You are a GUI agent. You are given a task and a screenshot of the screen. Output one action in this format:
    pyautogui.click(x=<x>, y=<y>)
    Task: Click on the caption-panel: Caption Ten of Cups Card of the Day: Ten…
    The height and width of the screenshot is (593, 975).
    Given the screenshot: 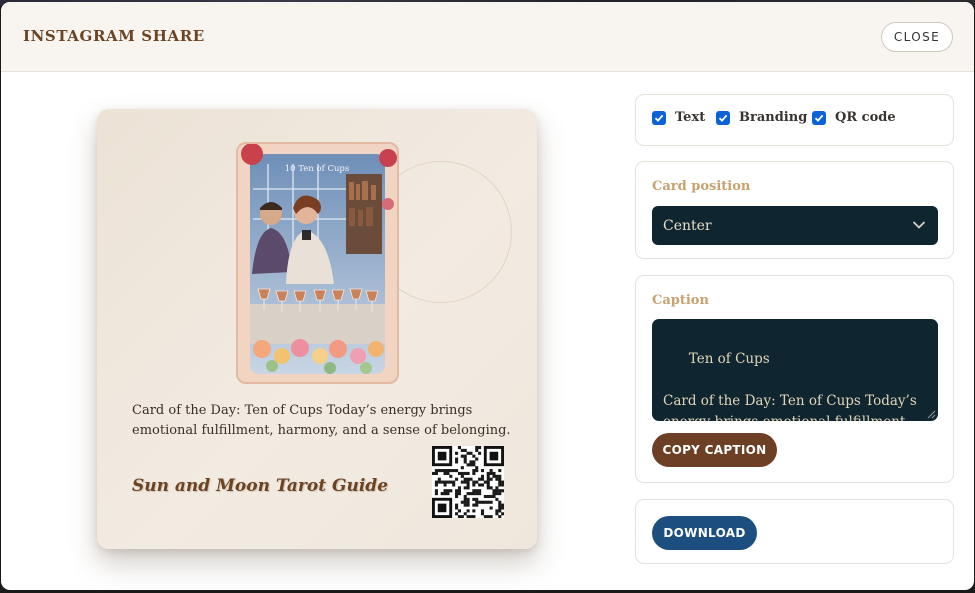 What is the action you would take?
    pyautogui.click(x=794, y=379)
    